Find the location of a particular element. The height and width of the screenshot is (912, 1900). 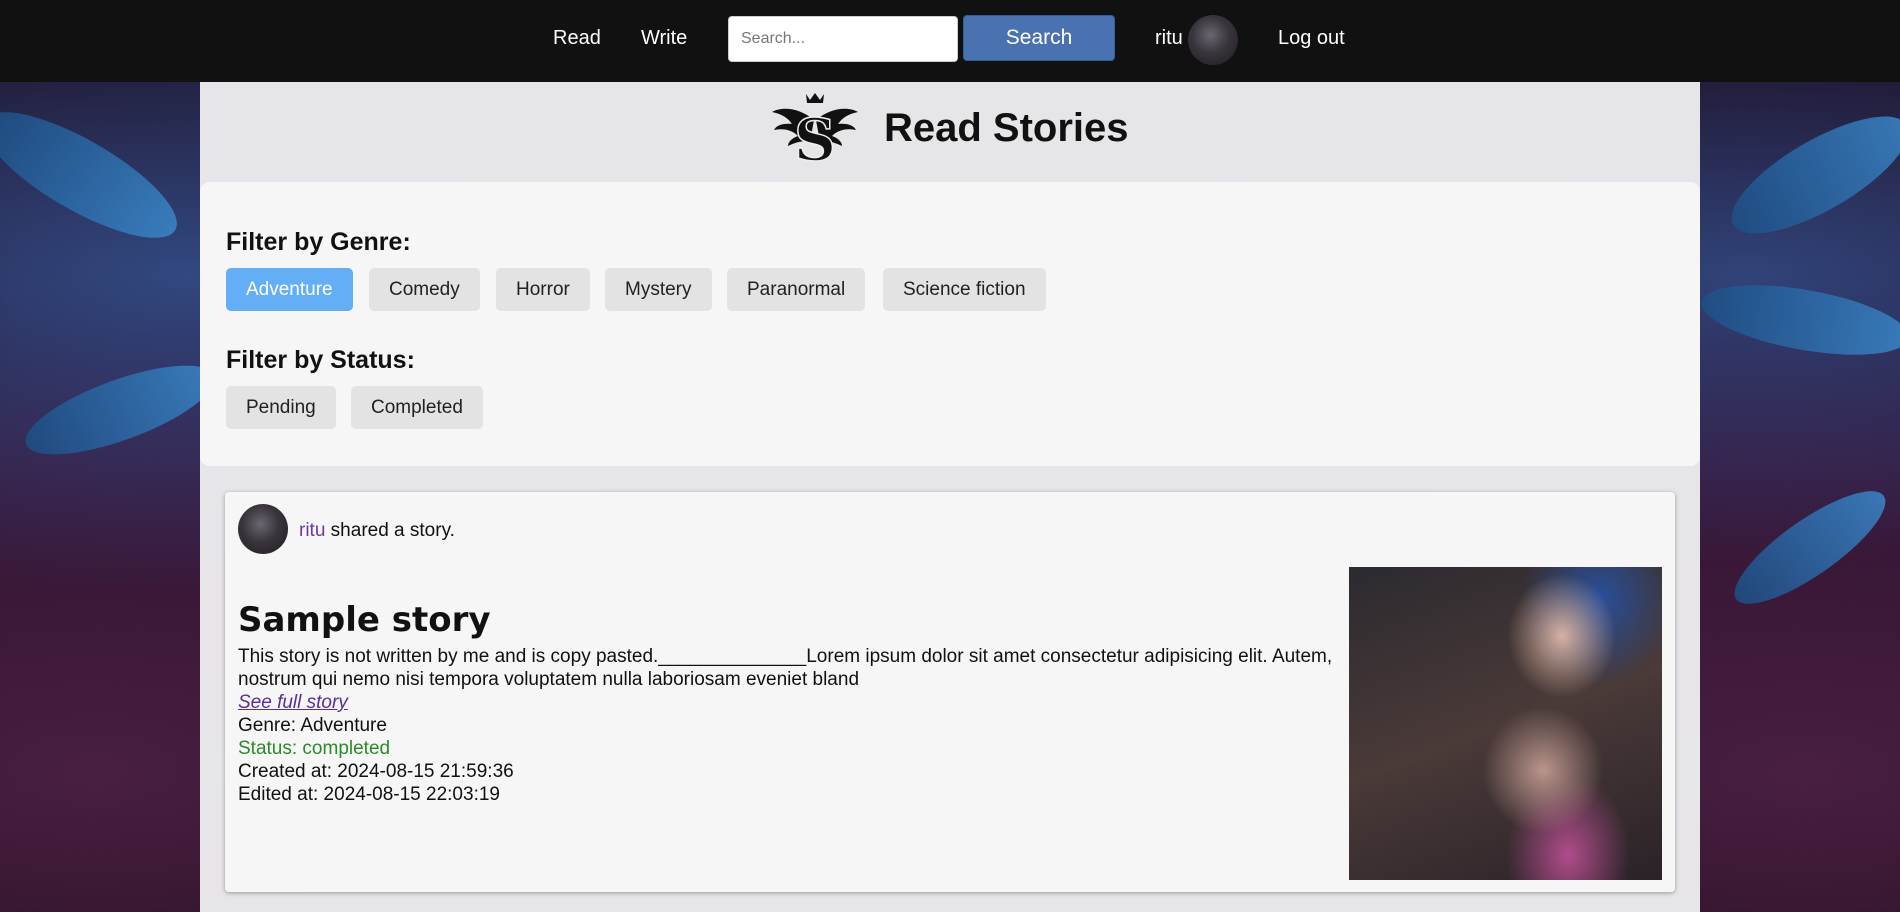

genre-chip-mystery: Mystery is located at coordinates (658, 289).